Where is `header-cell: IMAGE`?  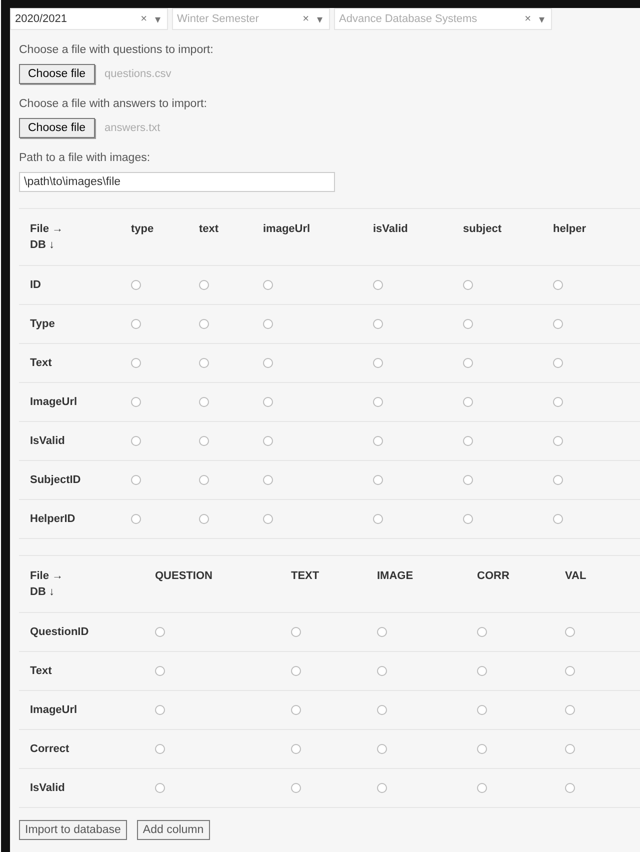
header-cell: IMAGE is located at coordinates (395, 576).